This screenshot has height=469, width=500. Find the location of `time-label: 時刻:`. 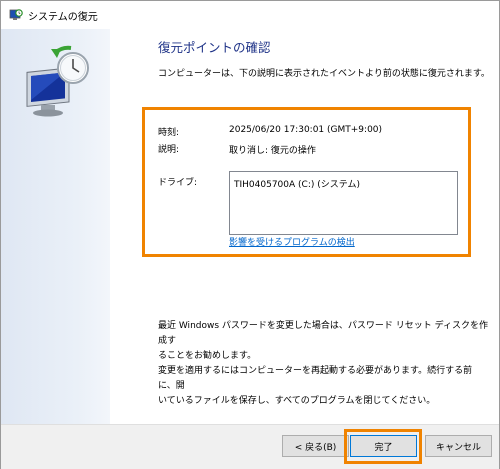

time-label: 時刻: is located at coordinates (169, 133).